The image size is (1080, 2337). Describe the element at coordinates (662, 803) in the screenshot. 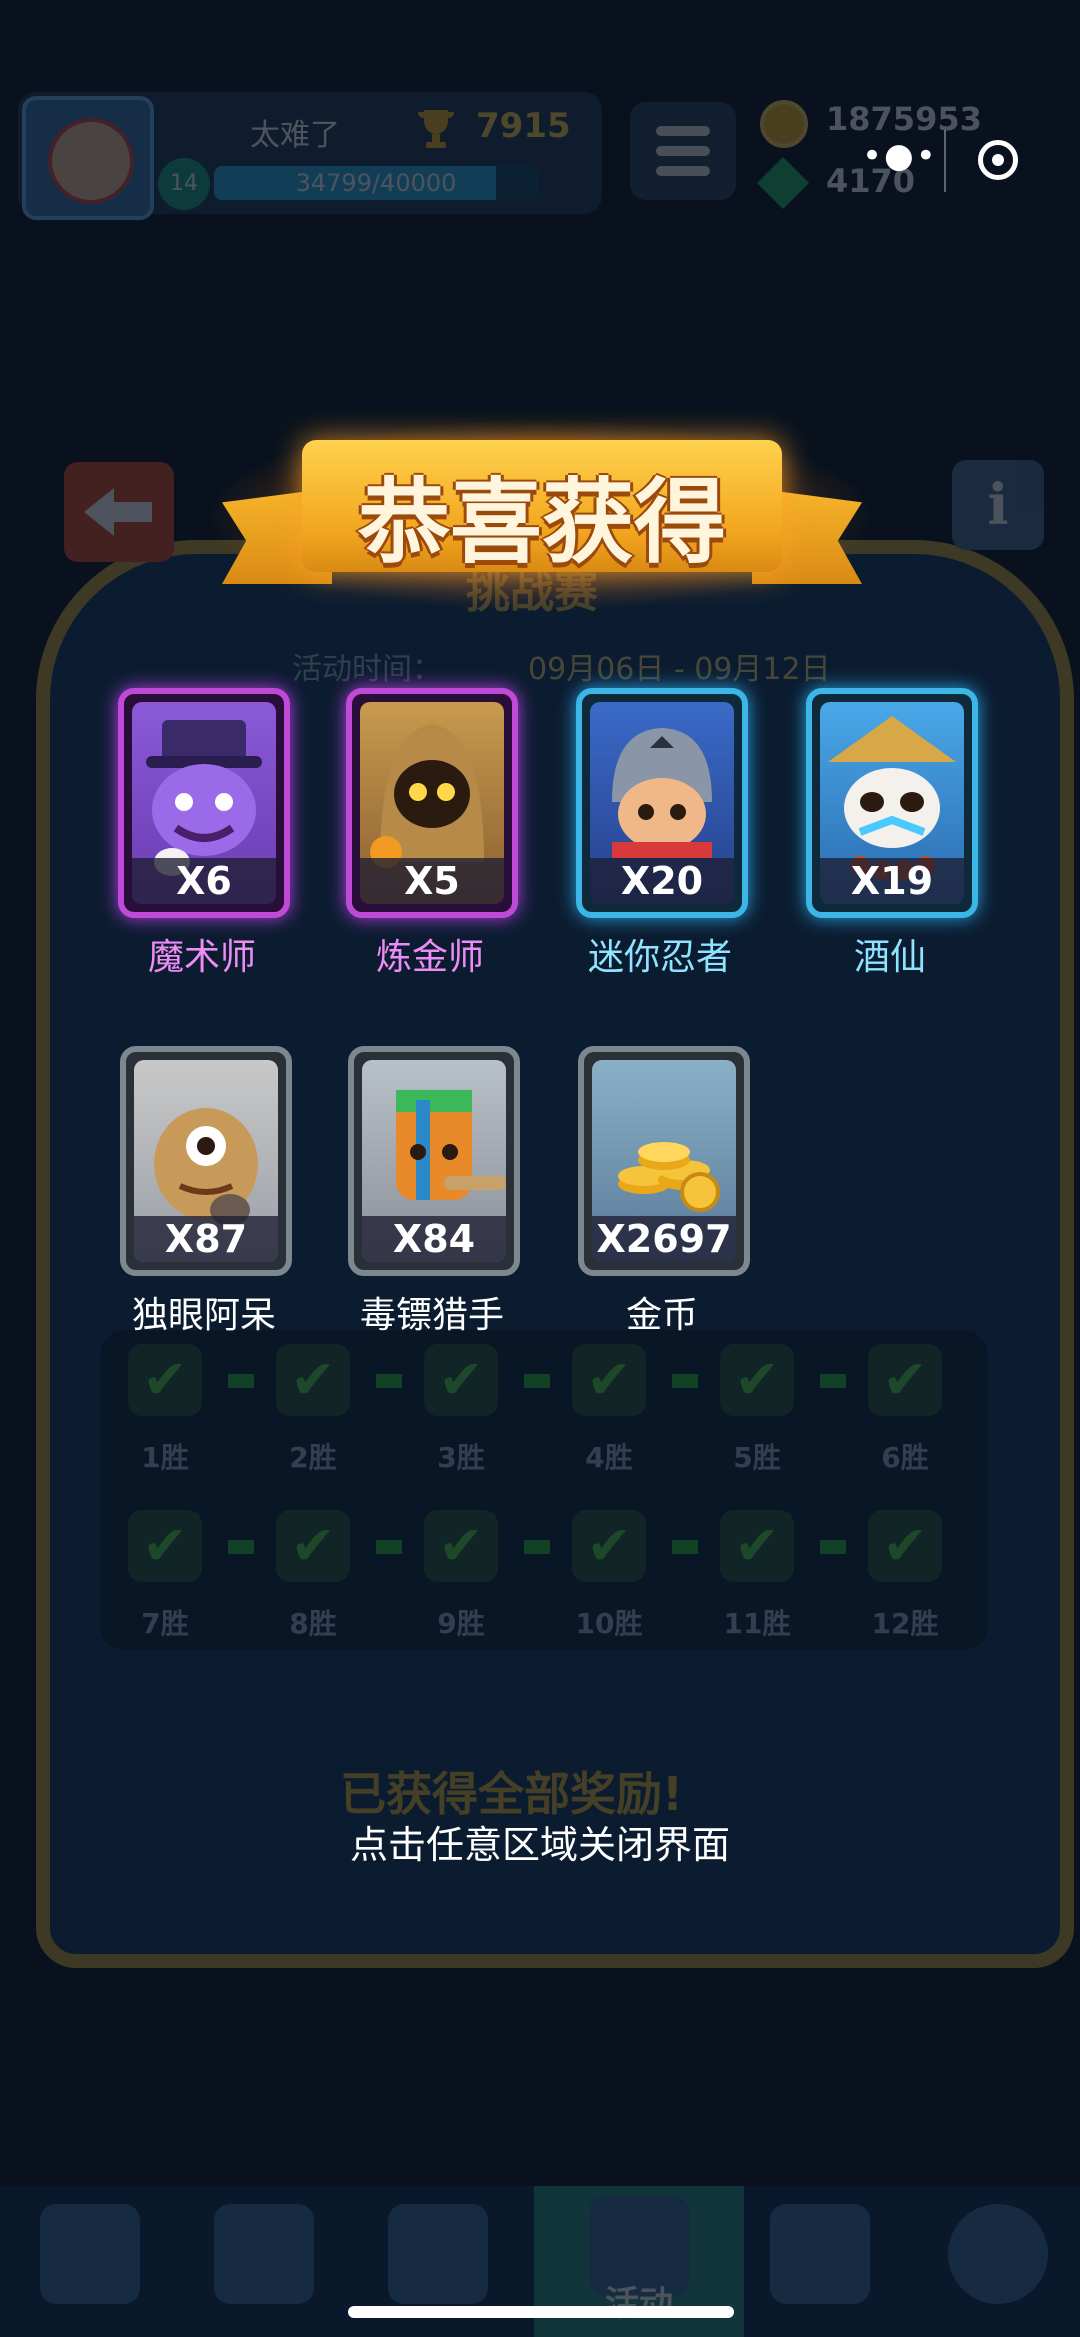

I see `reward-card-mini-ninja: X20` at that location.